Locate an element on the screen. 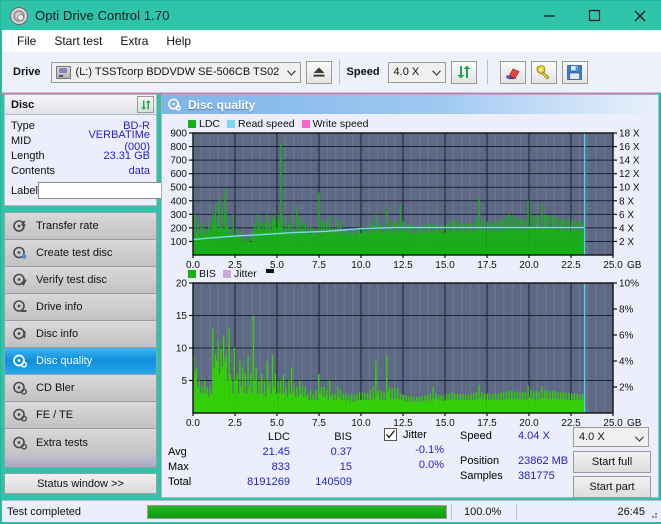  stats-row-avg-jitter: -0.1% is located at coordinates (429, 450).